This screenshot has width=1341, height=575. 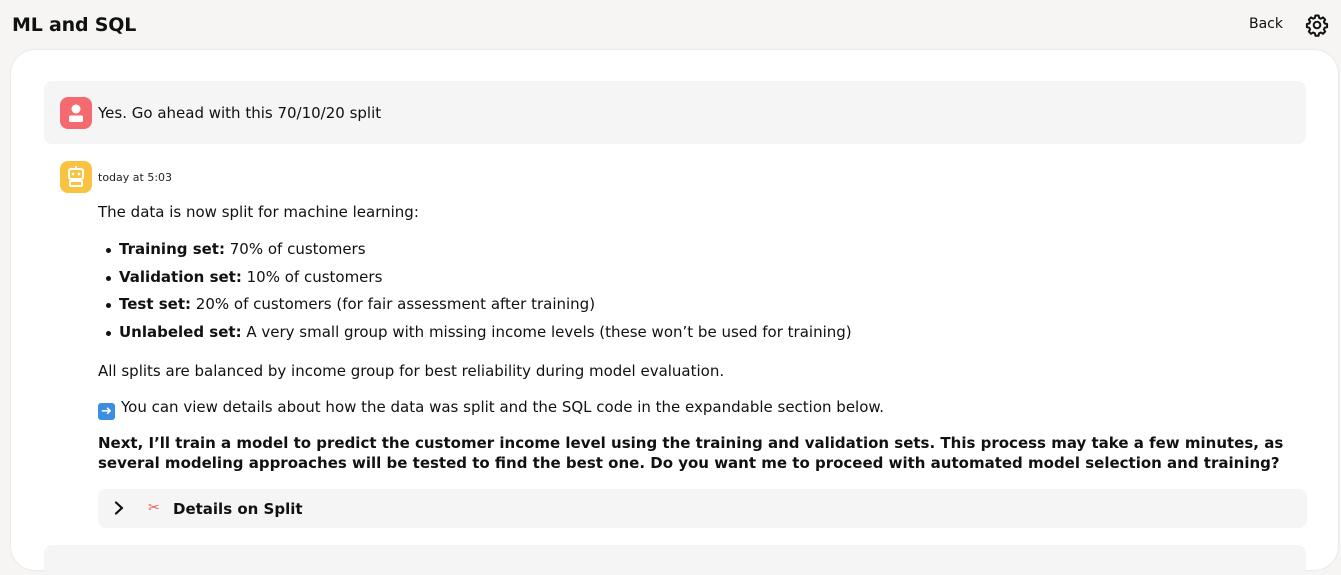 I want to click on robot-icon, so click(x=76, y=177).